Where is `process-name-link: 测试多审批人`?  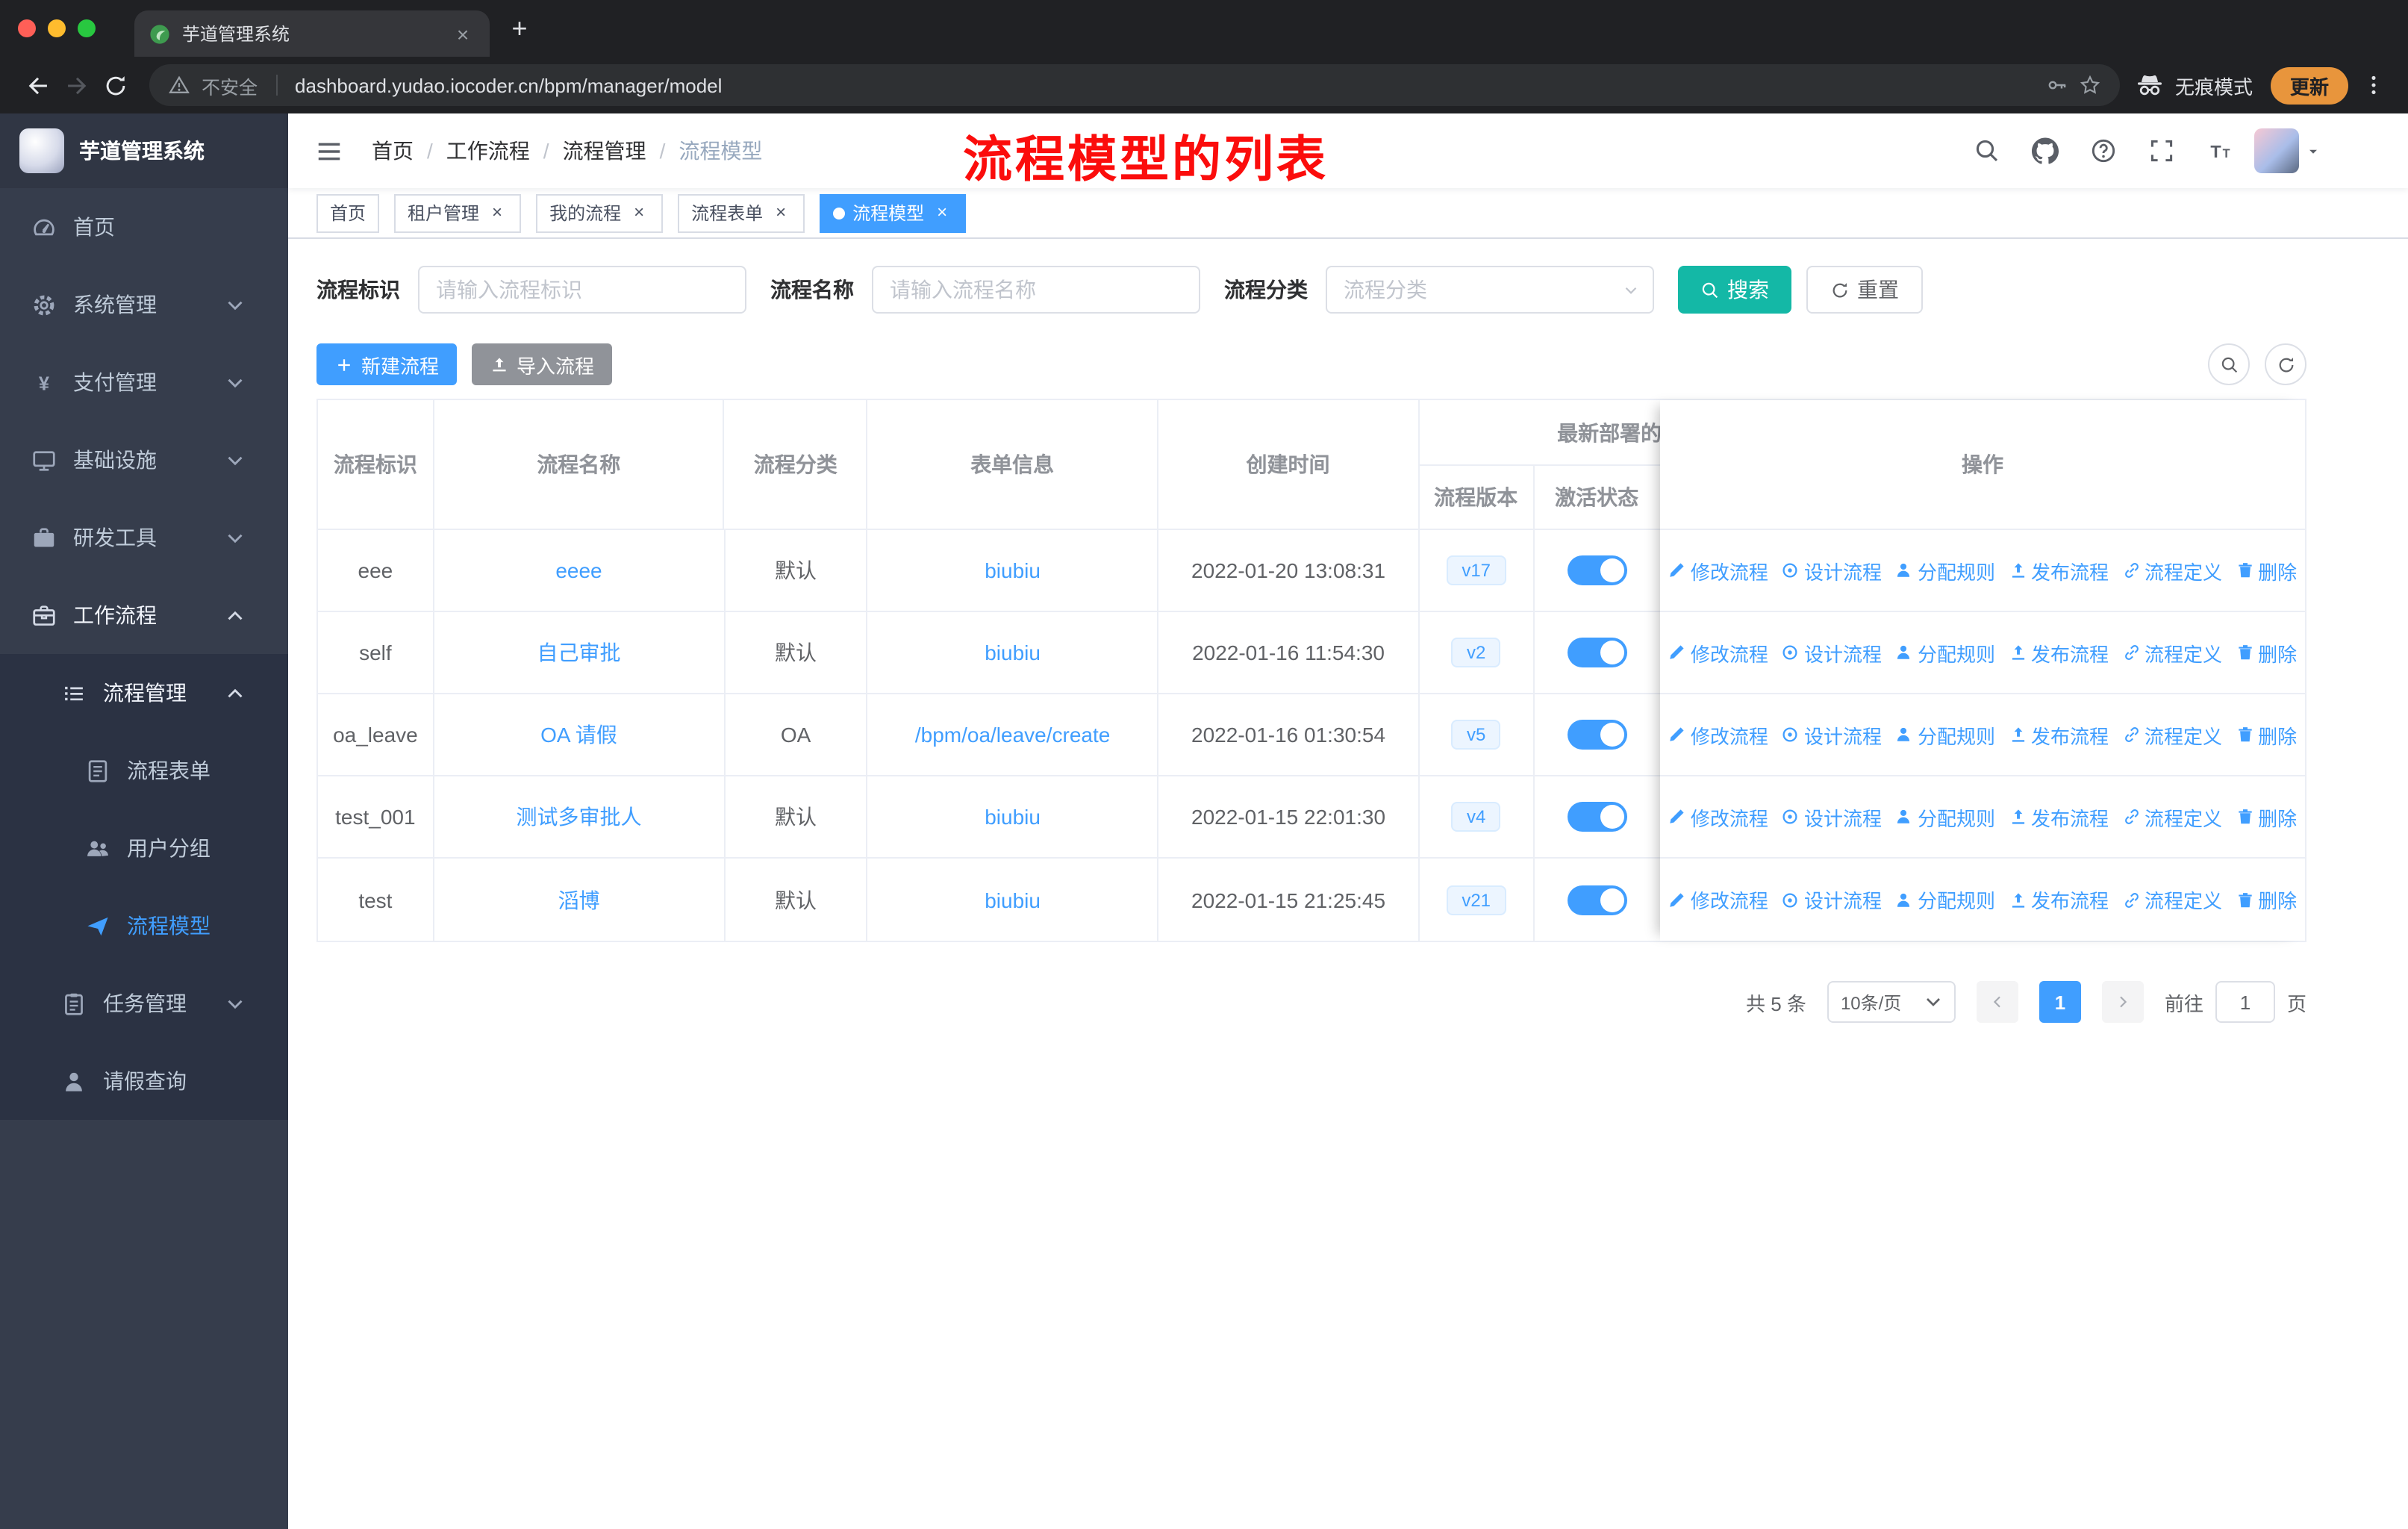 process-name-link: 测试多审批人 is located at coordinates (578, 817).